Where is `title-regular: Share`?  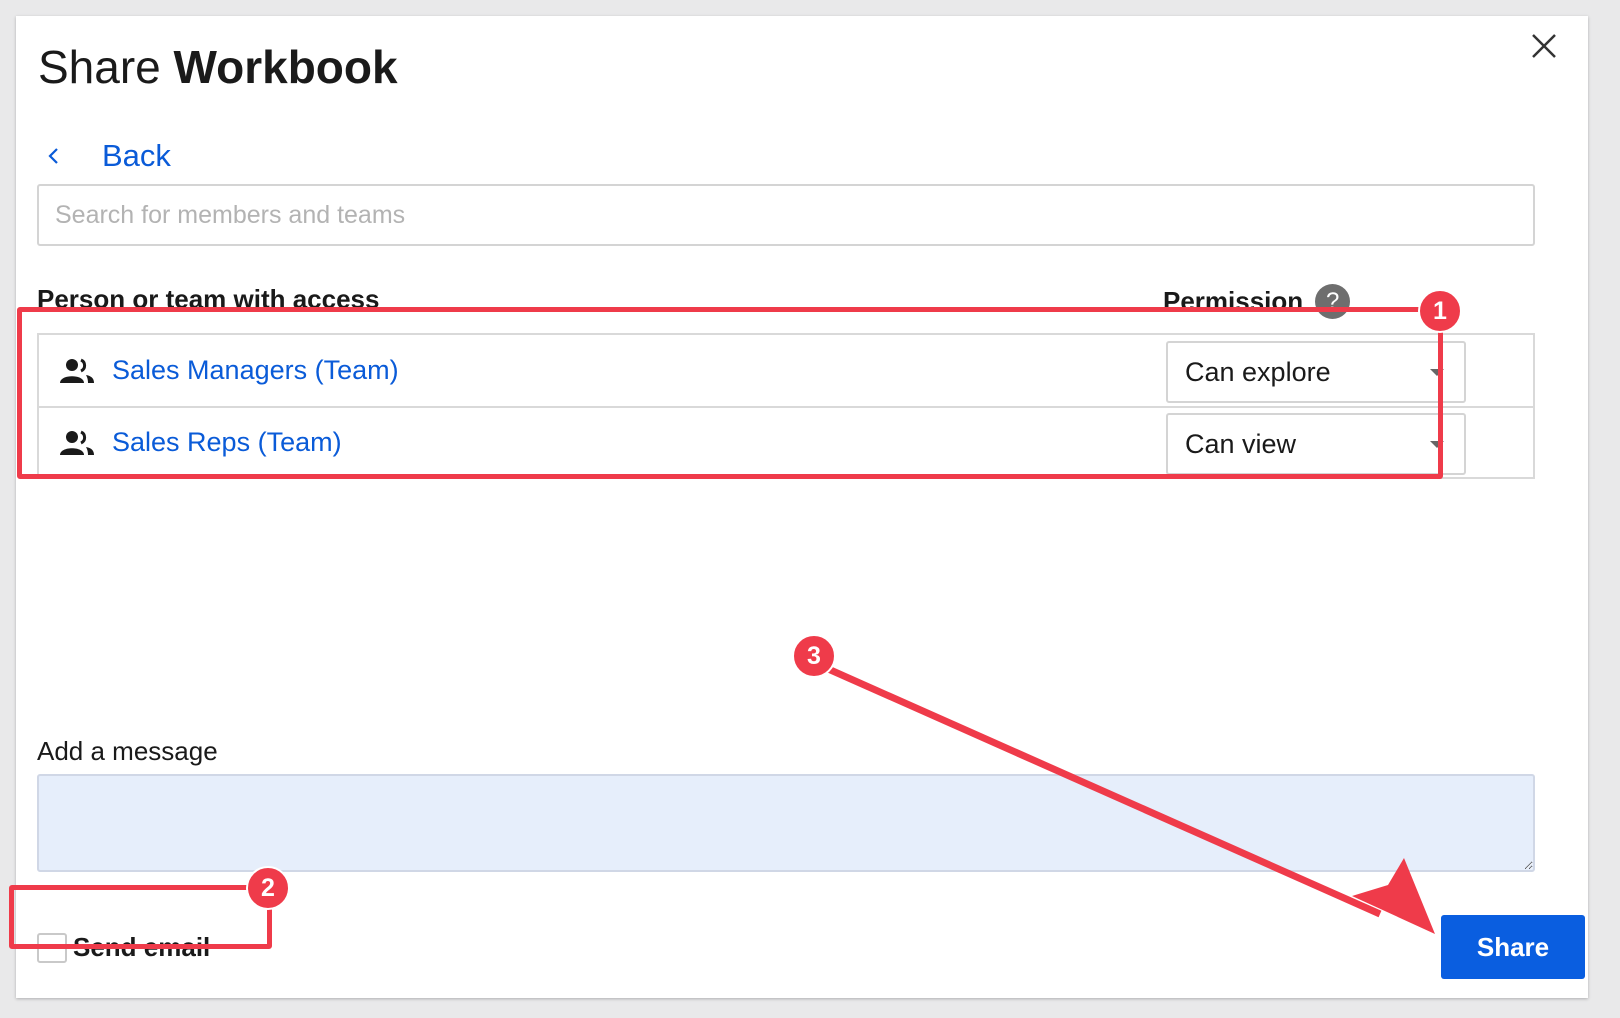
title-regular: Share is located at coordinates (99, 67).